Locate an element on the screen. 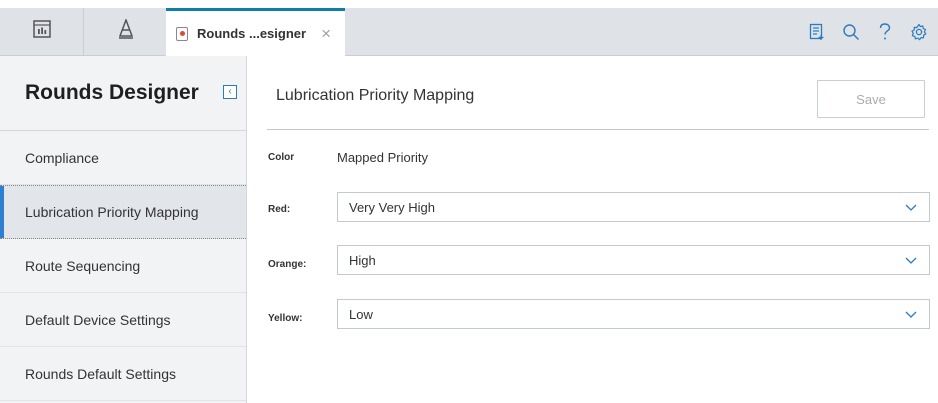 This screenshot has height=403, width=938. sidebar-item-route-sequencing: Route Sequencing is located at coordinates (123, 266).